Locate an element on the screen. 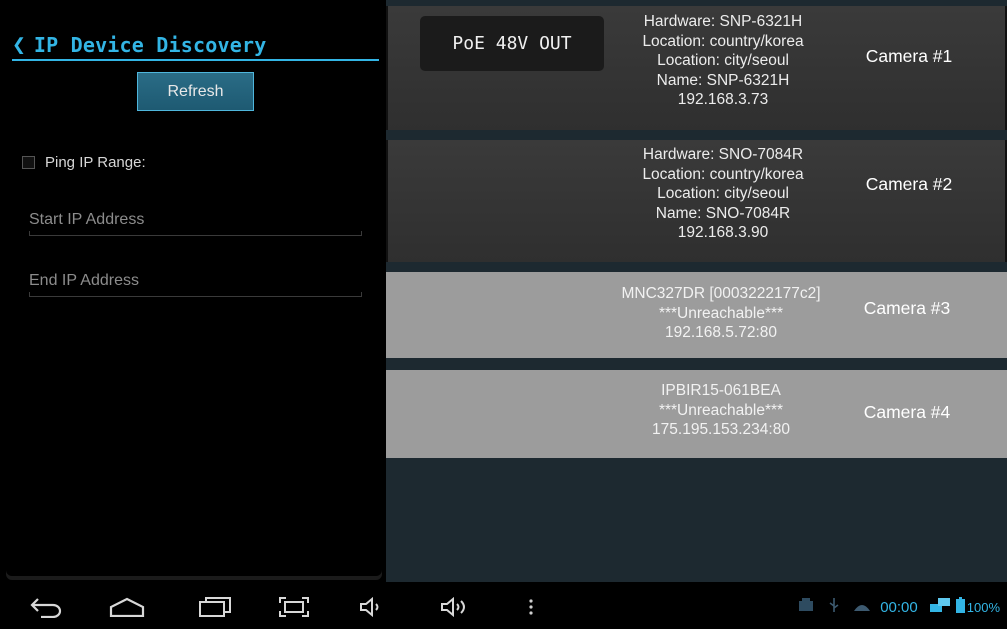  back-icon is located at coordinates (46, 607).